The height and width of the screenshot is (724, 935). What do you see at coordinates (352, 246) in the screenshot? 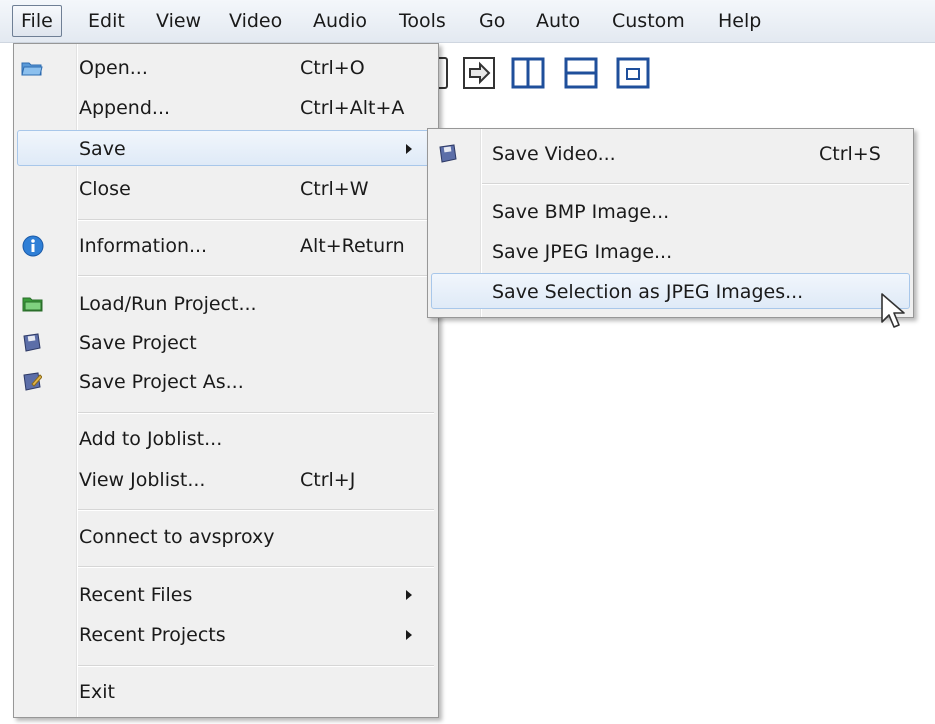
I see `shortcut-text: Alt+Return` at bounding box center [352, 246].